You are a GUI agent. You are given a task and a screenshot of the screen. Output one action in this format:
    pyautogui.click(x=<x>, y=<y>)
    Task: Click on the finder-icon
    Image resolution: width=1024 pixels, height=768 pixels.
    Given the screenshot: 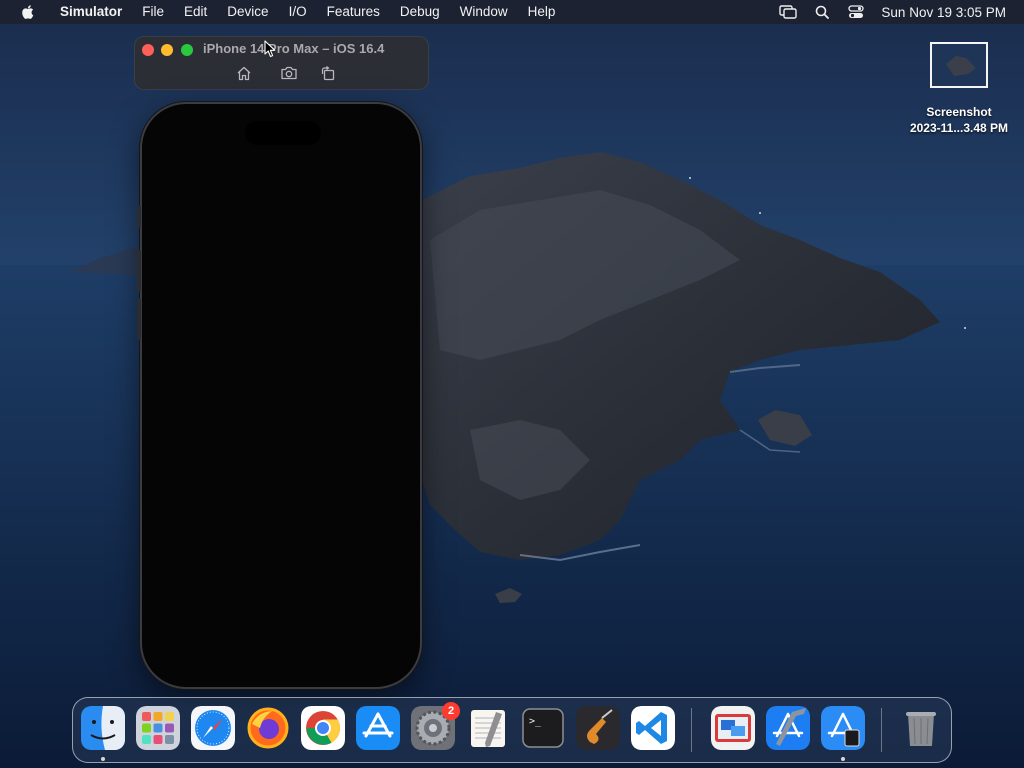 What is the action you would take?
    pyautogui.click(x=103, y=728)
    